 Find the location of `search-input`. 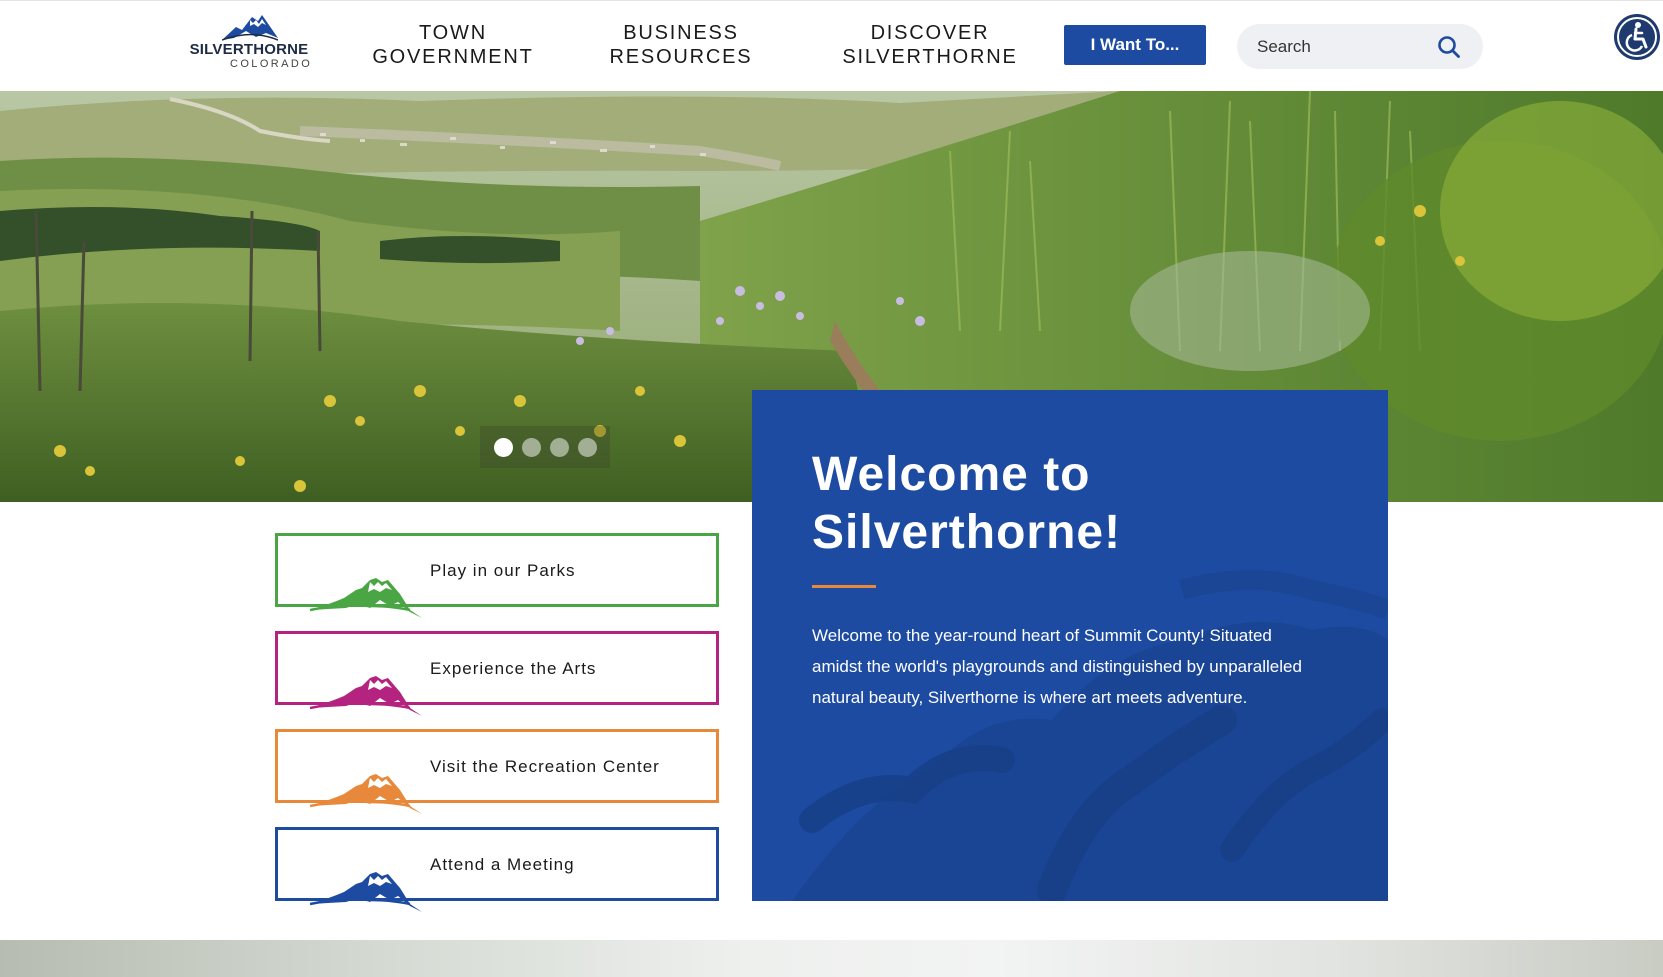

search-input is located at coordinates (1347, 46).